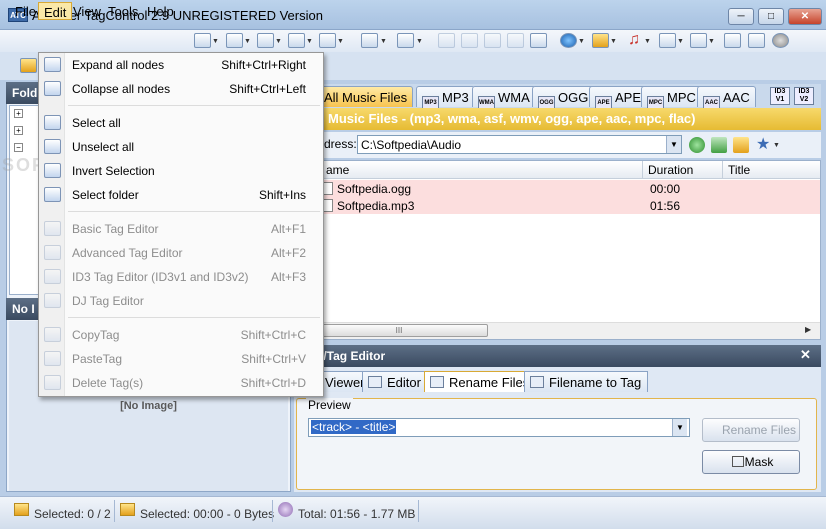  I want to click on file-duration: 00:00, so click(665, 189).